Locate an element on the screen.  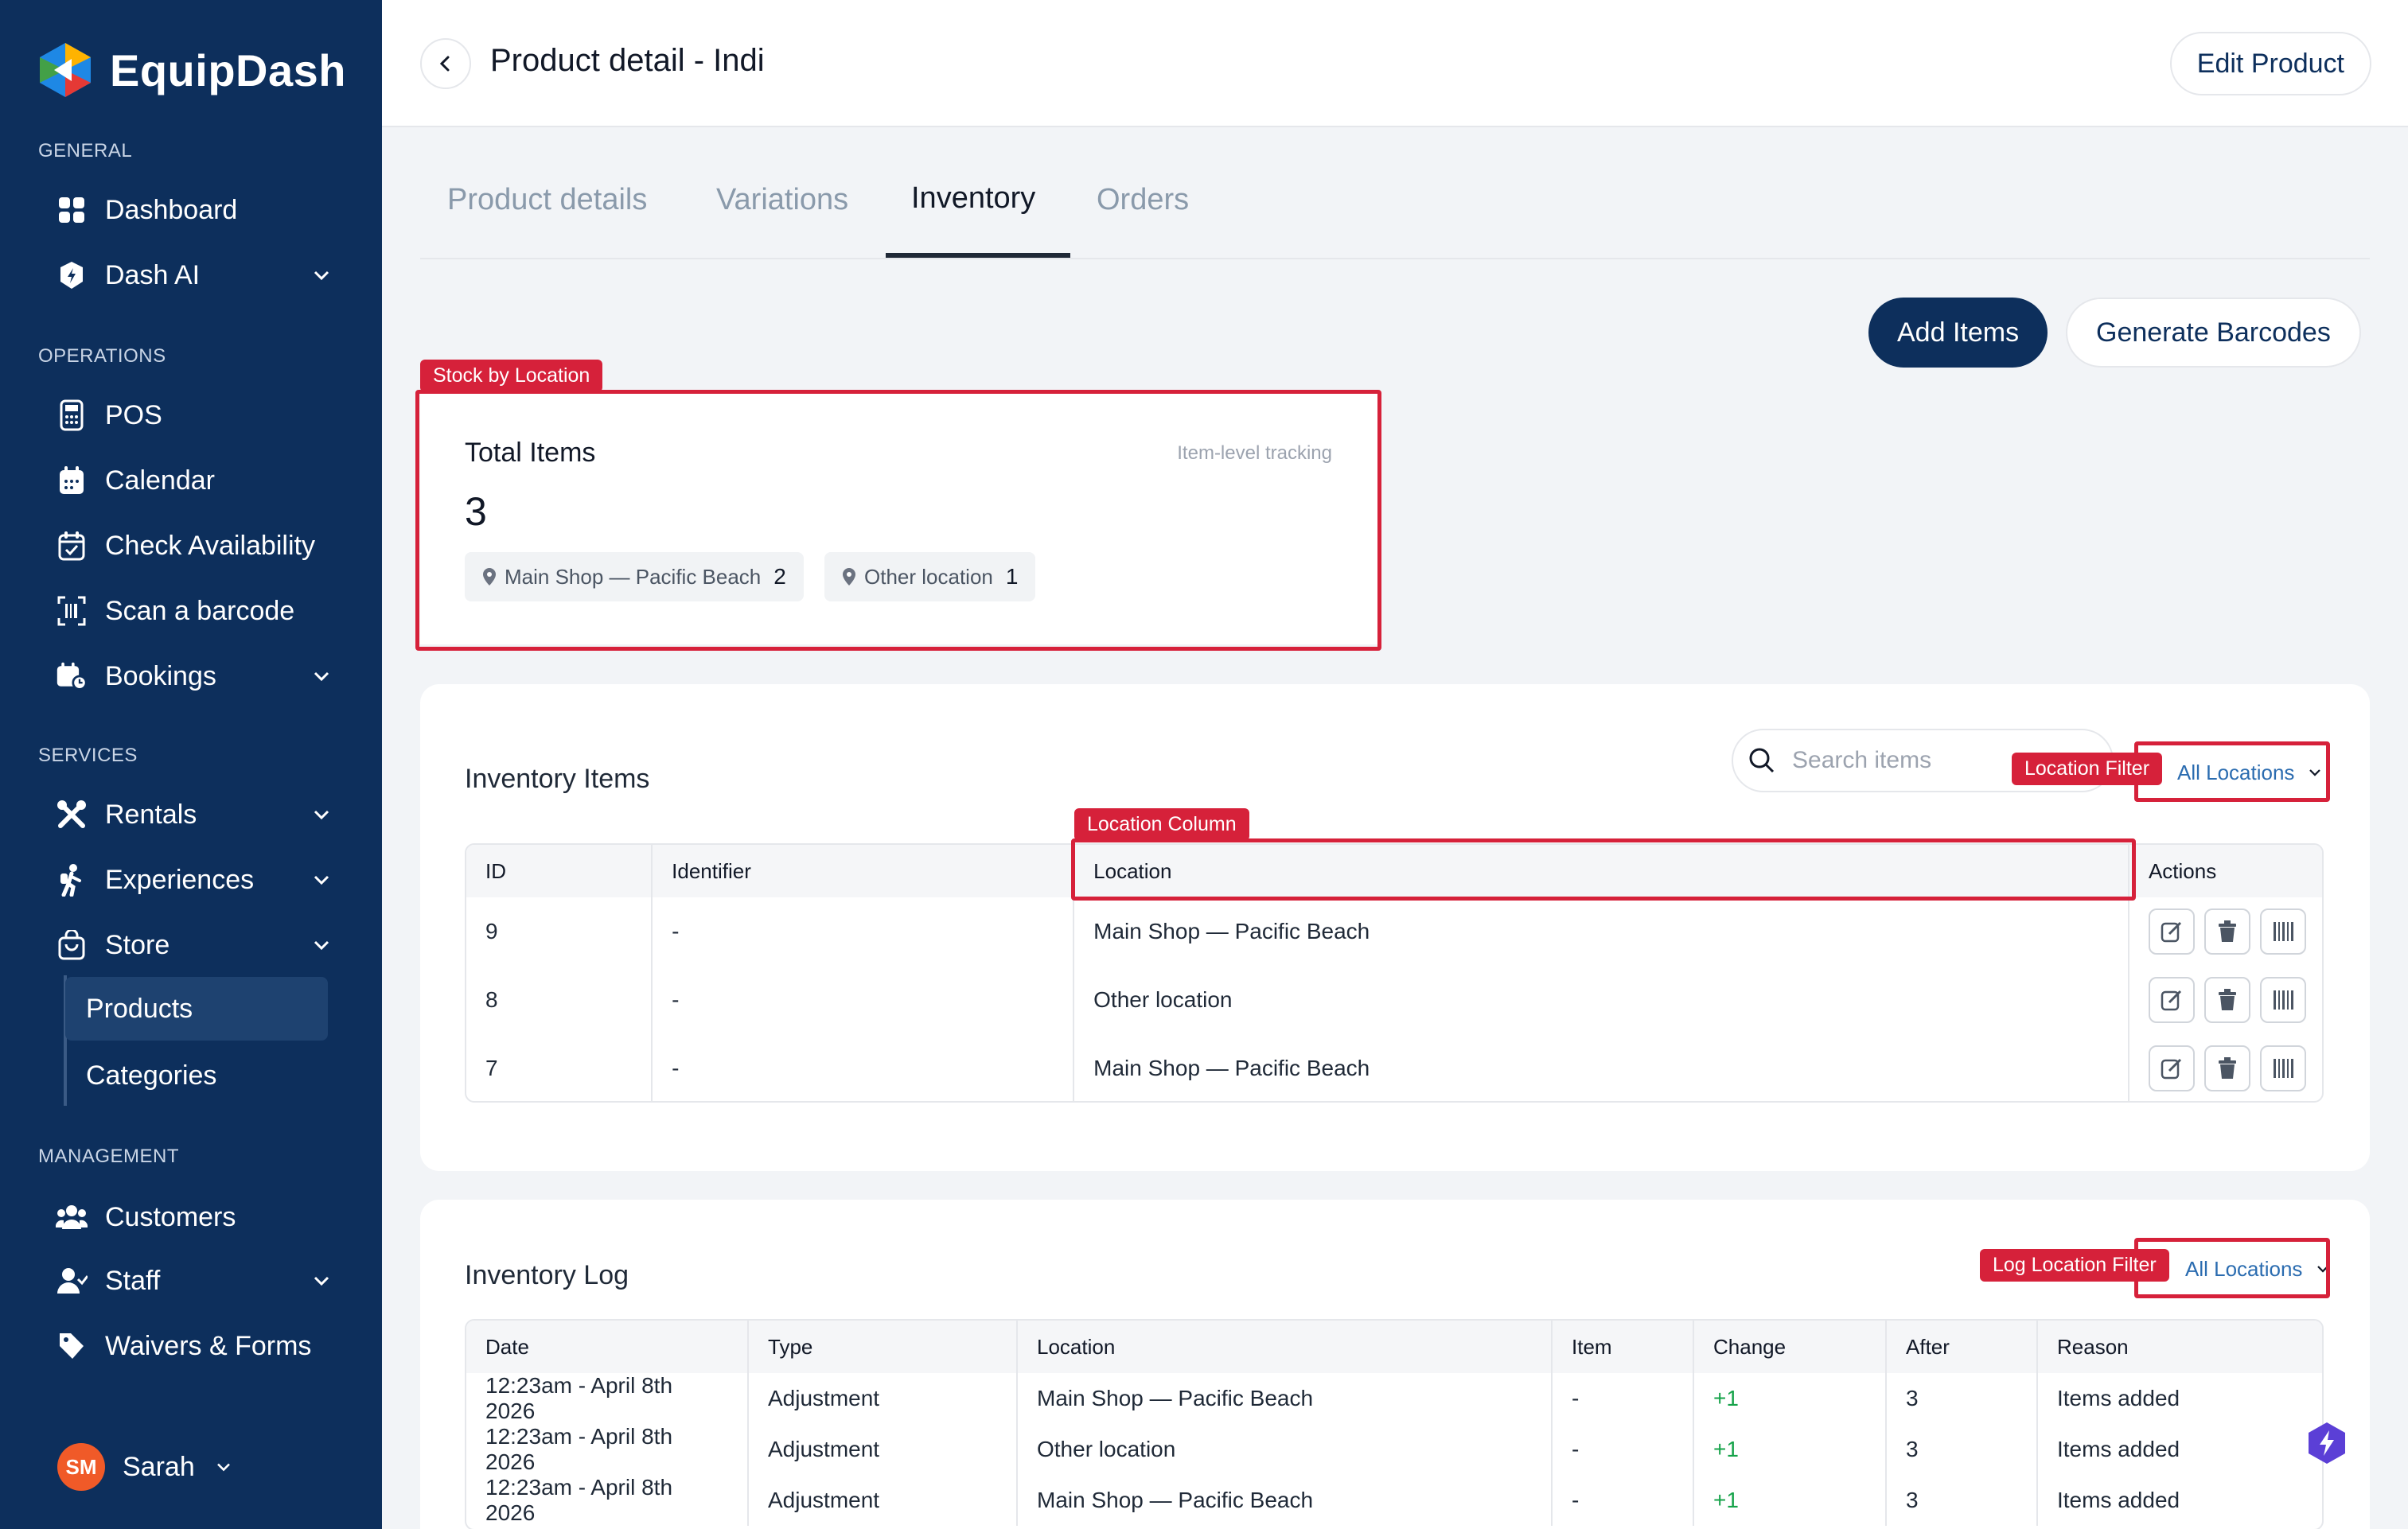
edit-product-button: Edit Product is located at coordinates (2270, 64).